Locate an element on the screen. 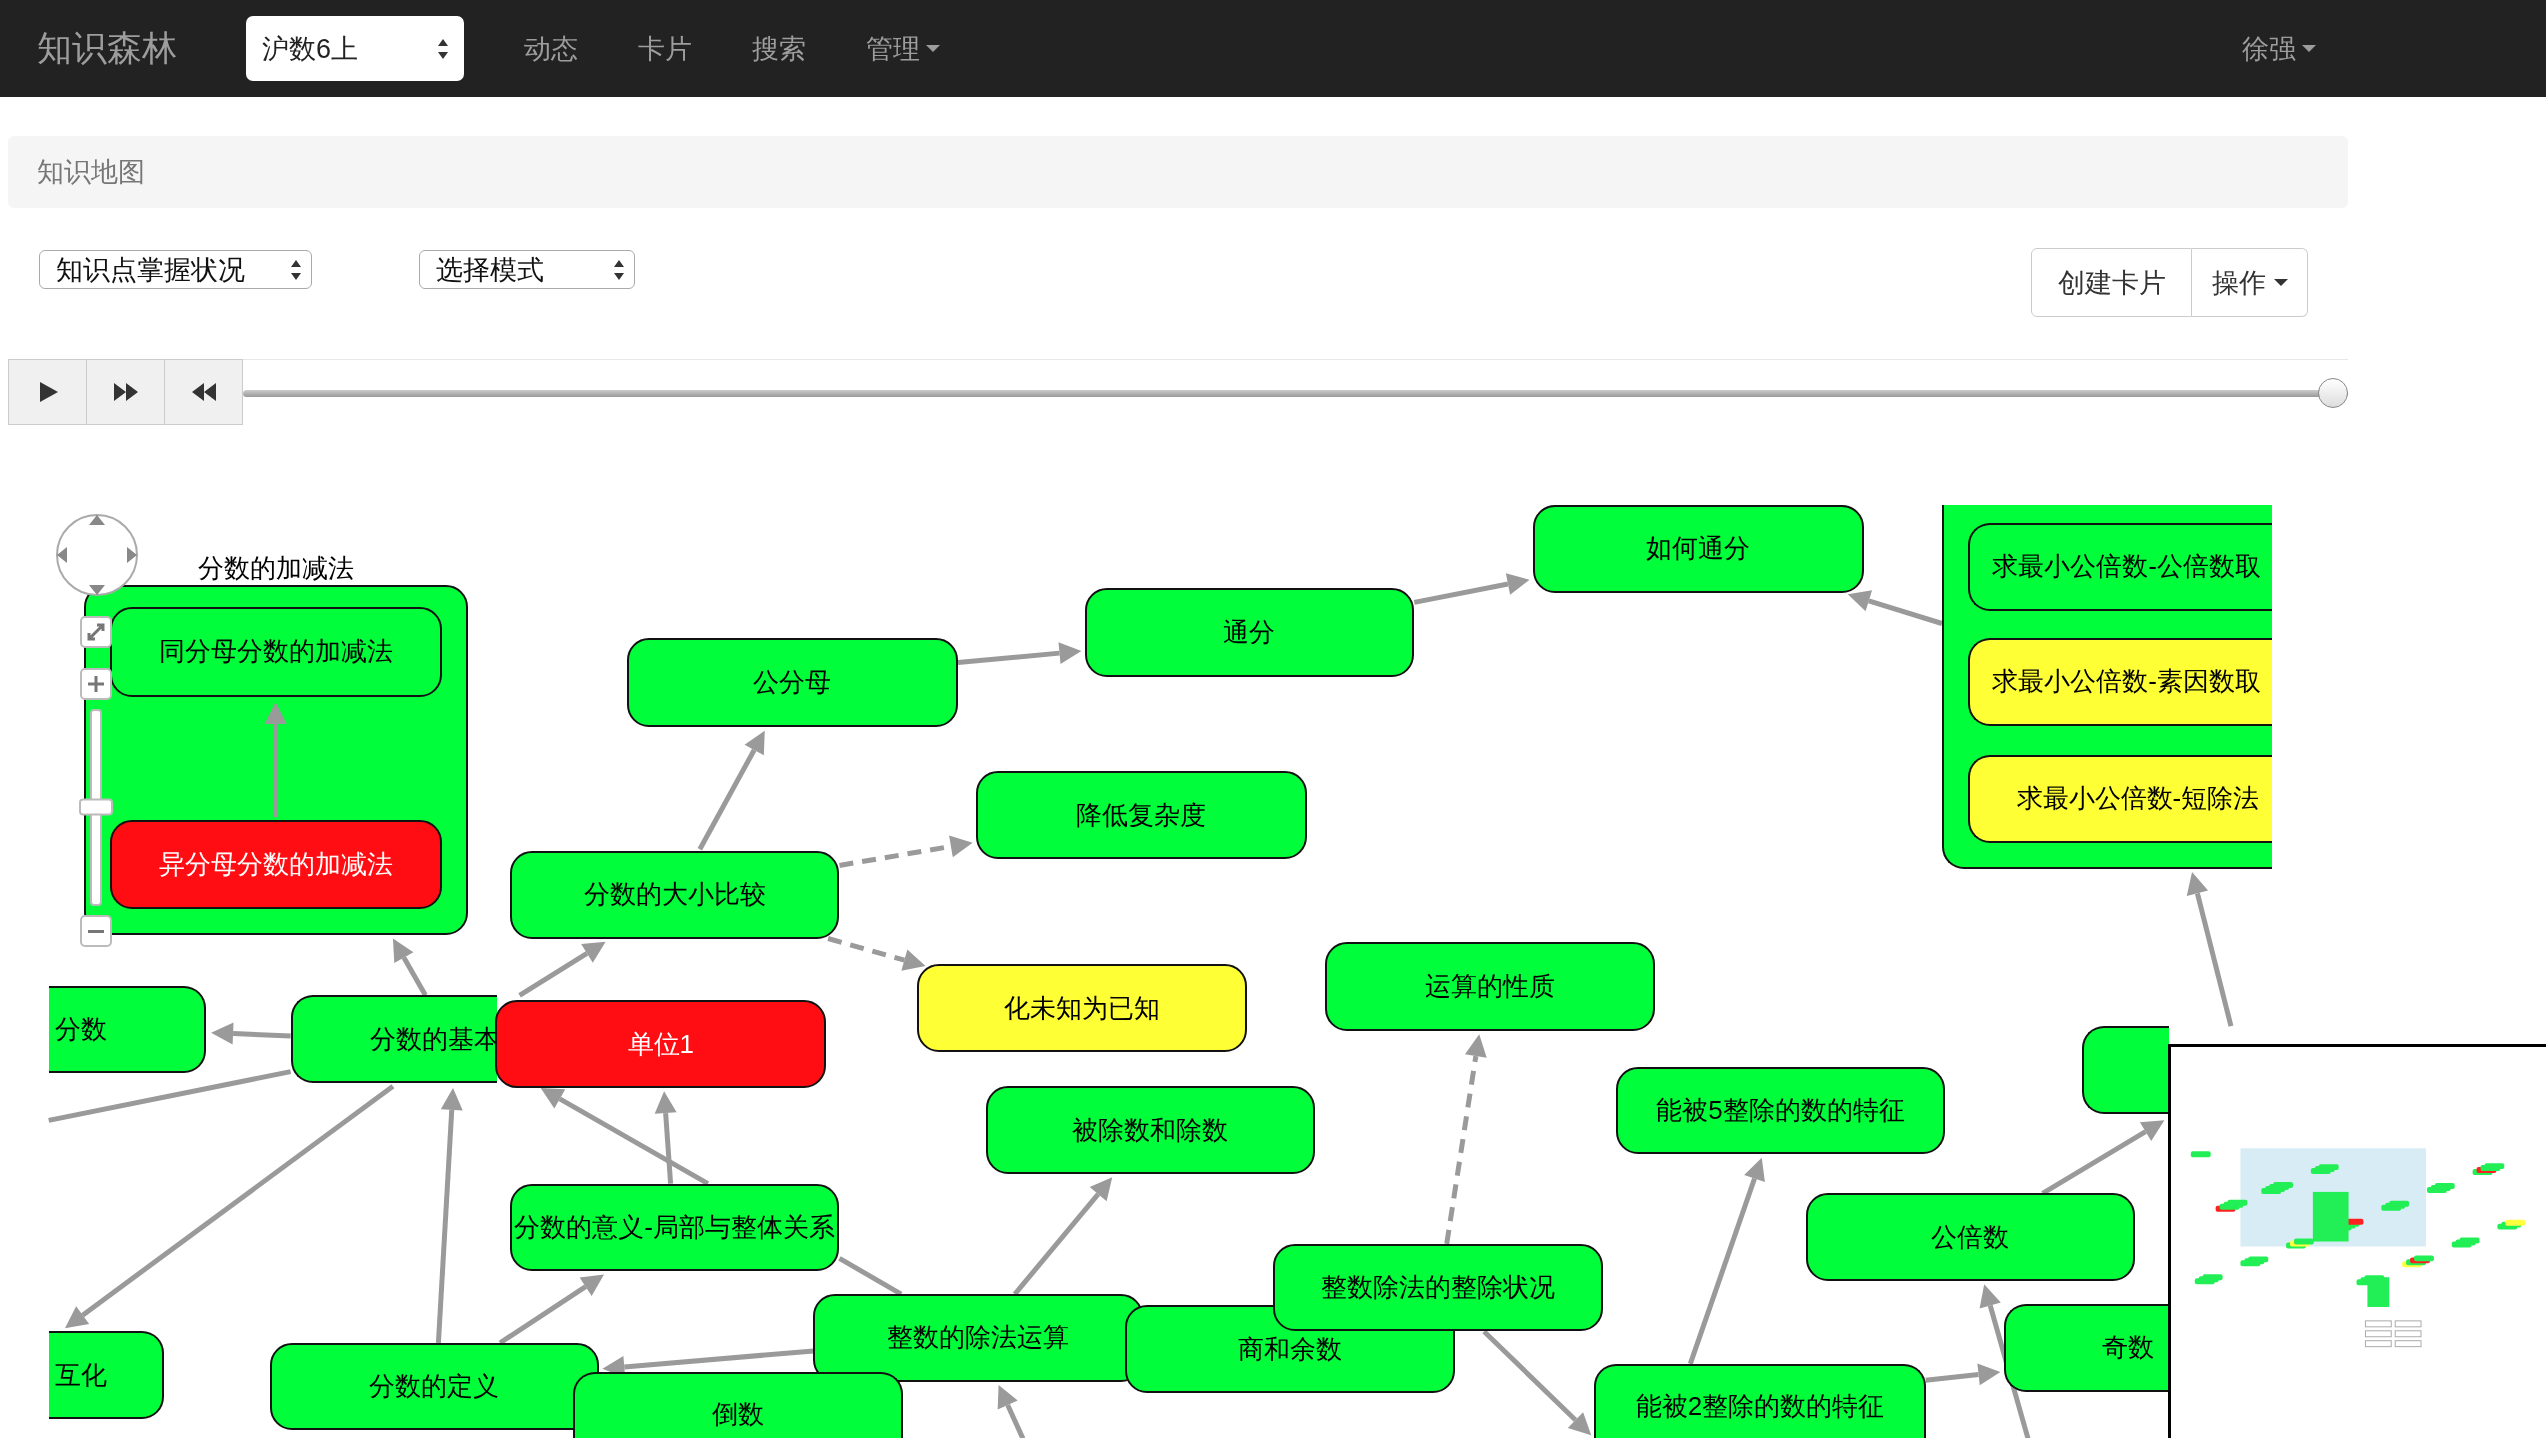 This screenshot has height=1438, width=2546. expand-icon is located at coordinates (96, 632).